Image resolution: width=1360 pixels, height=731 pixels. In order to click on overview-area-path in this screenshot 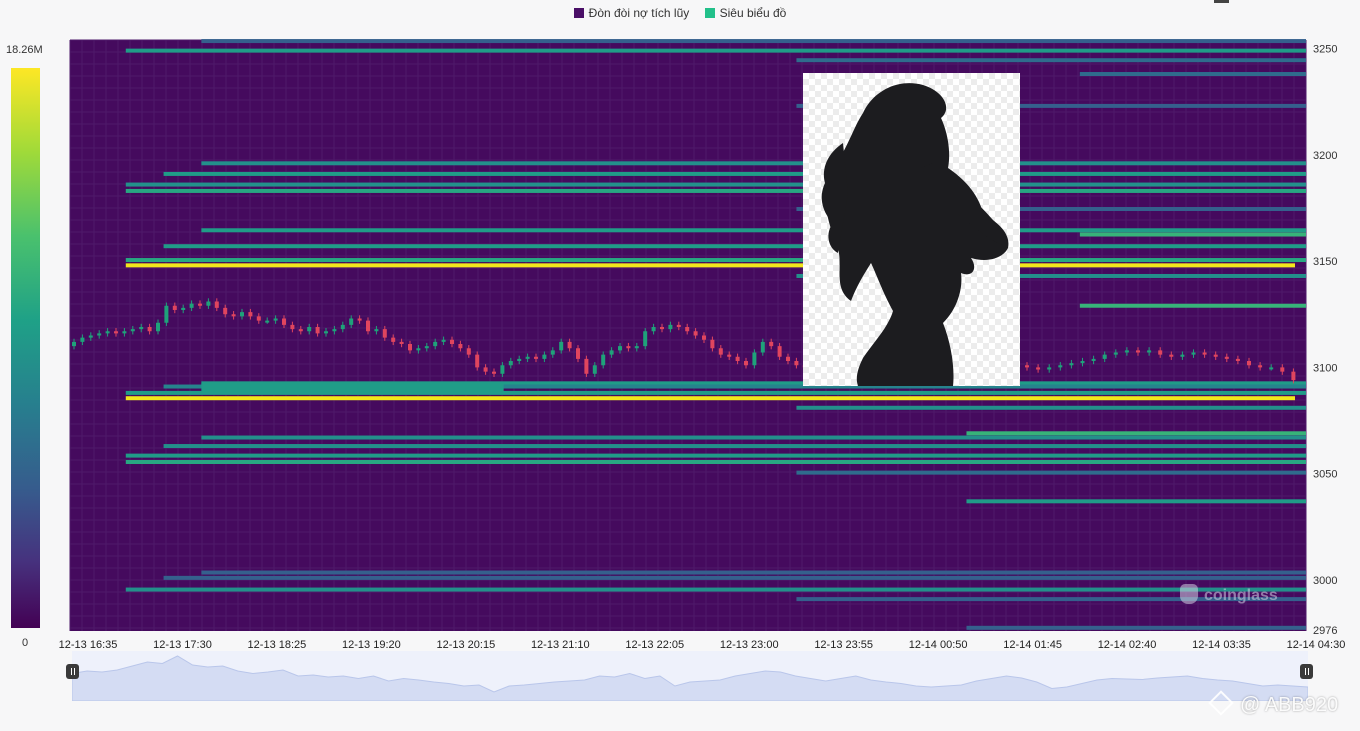, I will do `click(690, 678)`.